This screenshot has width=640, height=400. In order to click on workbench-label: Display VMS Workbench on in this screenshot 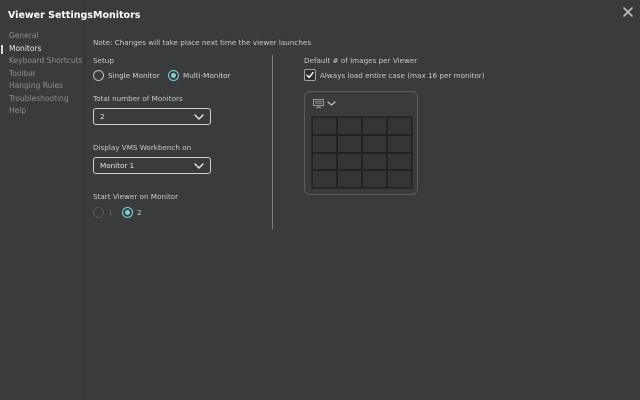, I will do `click(142, 147)`.